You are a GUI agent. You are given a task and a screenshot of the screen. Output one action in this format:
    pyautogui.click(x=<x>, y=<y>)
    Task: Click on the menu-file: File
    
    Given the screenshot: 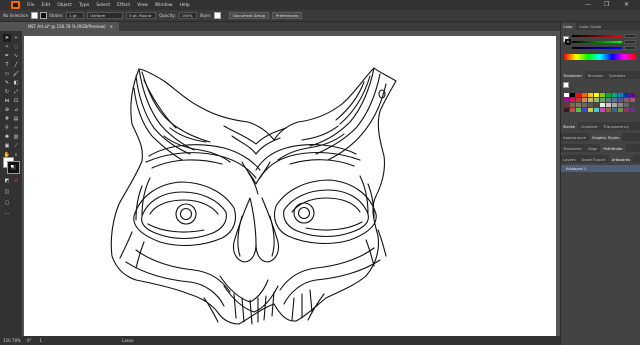 What is the action you would take?
    pyautogui.click(x=31, y=5)
    